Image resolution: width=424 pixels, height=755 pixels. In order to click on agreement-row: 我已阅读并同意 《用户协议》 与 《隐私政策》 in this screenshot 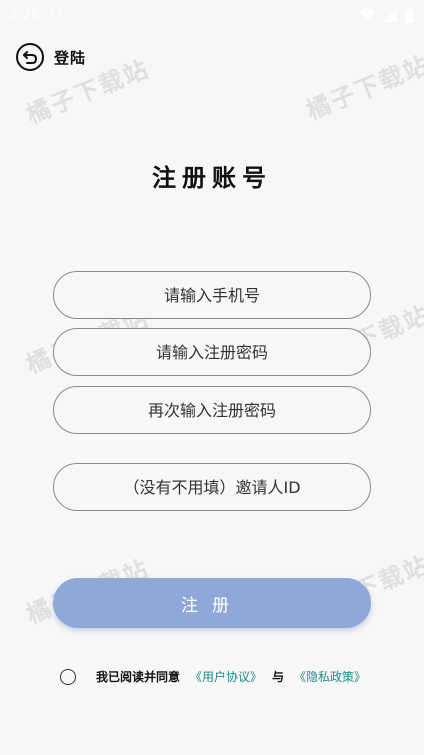, I will do `click(213, 676)`.